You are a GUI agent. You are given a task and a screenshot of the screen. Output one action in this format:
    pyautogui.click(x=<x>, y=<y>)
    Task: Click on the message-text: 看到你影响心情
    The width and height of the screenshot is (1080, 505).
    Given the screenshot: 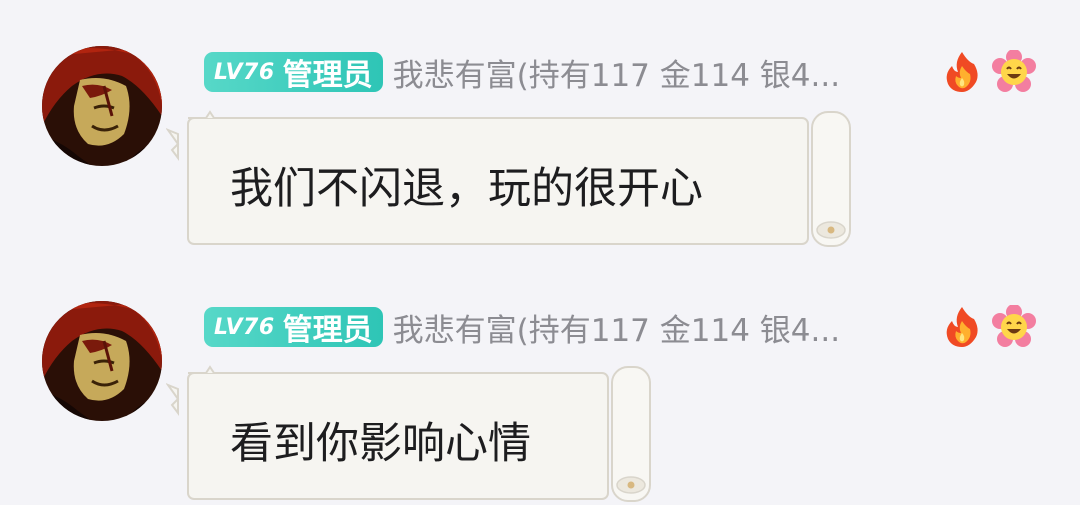 What is the action you would take?
    pyautogui.click(x=380, y=444)
    